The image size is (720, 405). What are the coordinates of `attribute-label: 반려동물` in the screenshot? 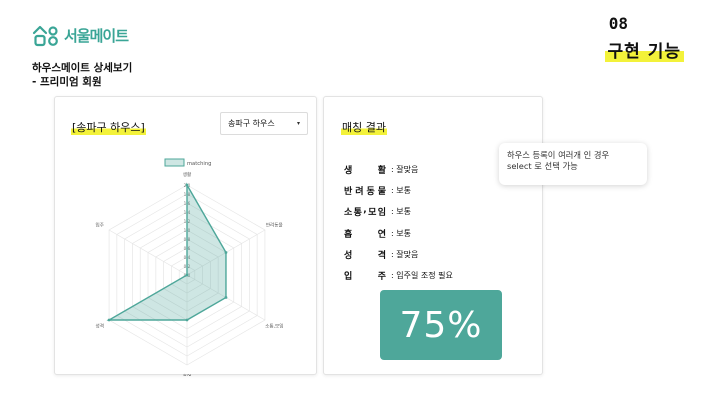 It's located at (365, 192).